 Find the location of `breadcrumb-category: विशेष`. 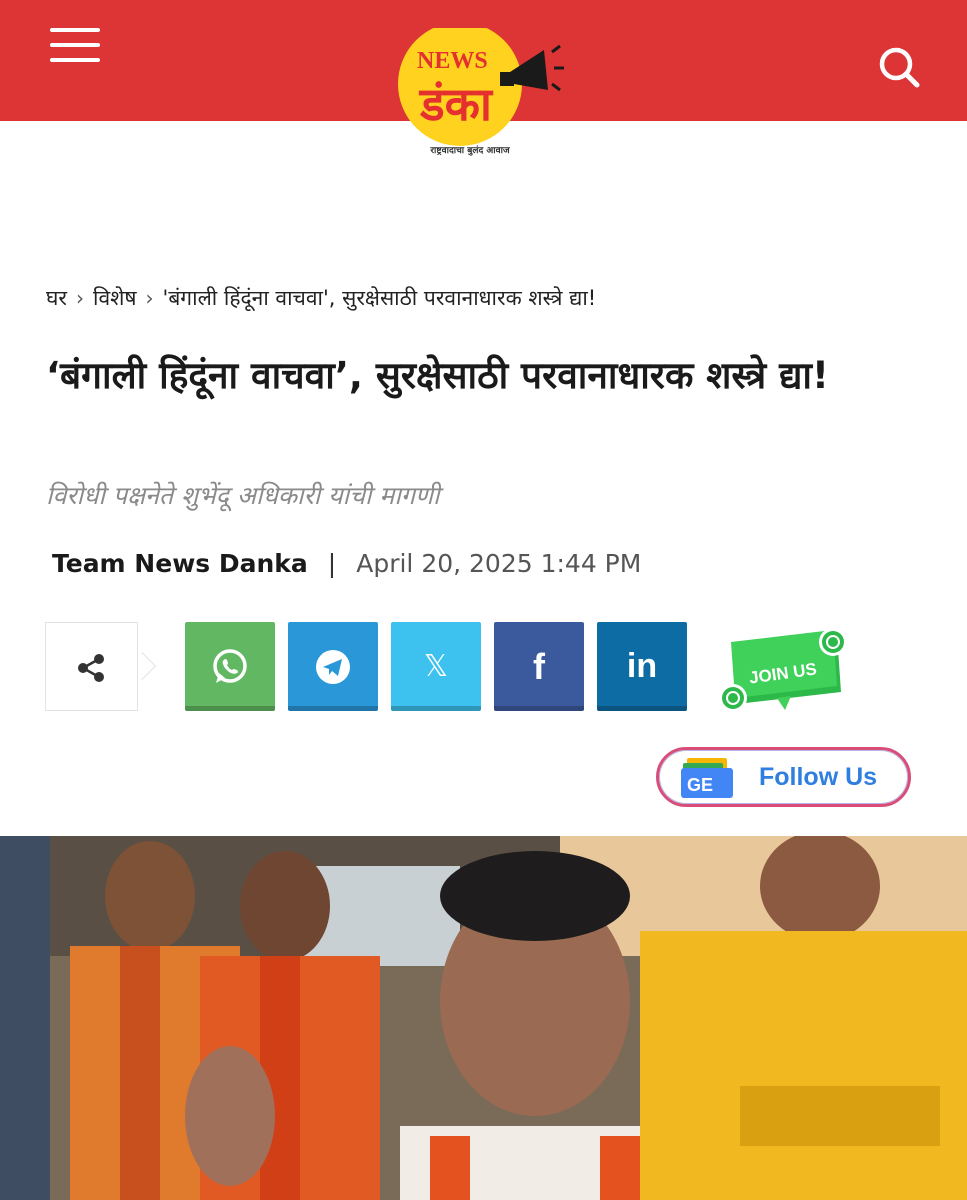

breadcrumb-category: विशेष is located at coordinates (115, 298).